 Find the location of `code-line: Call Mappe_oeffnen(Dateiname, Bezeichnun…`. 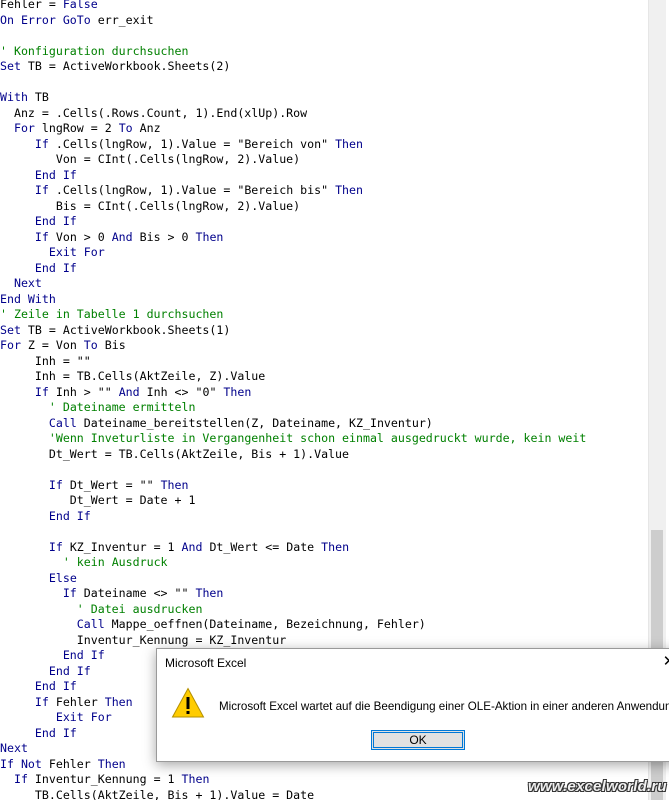

code-line: Call Mappe_oeffnen(Dateiname, Bezeichnun… is located at coordinates (213, 625).